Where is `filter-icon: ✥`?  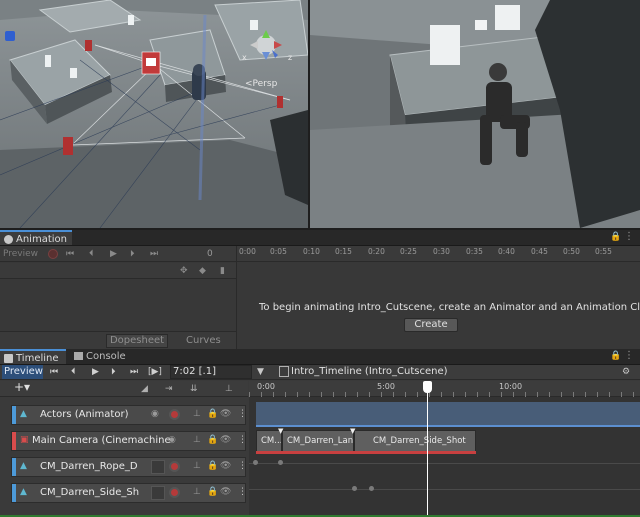
filter-icon: ✥ is located at coordinates (184, 271).